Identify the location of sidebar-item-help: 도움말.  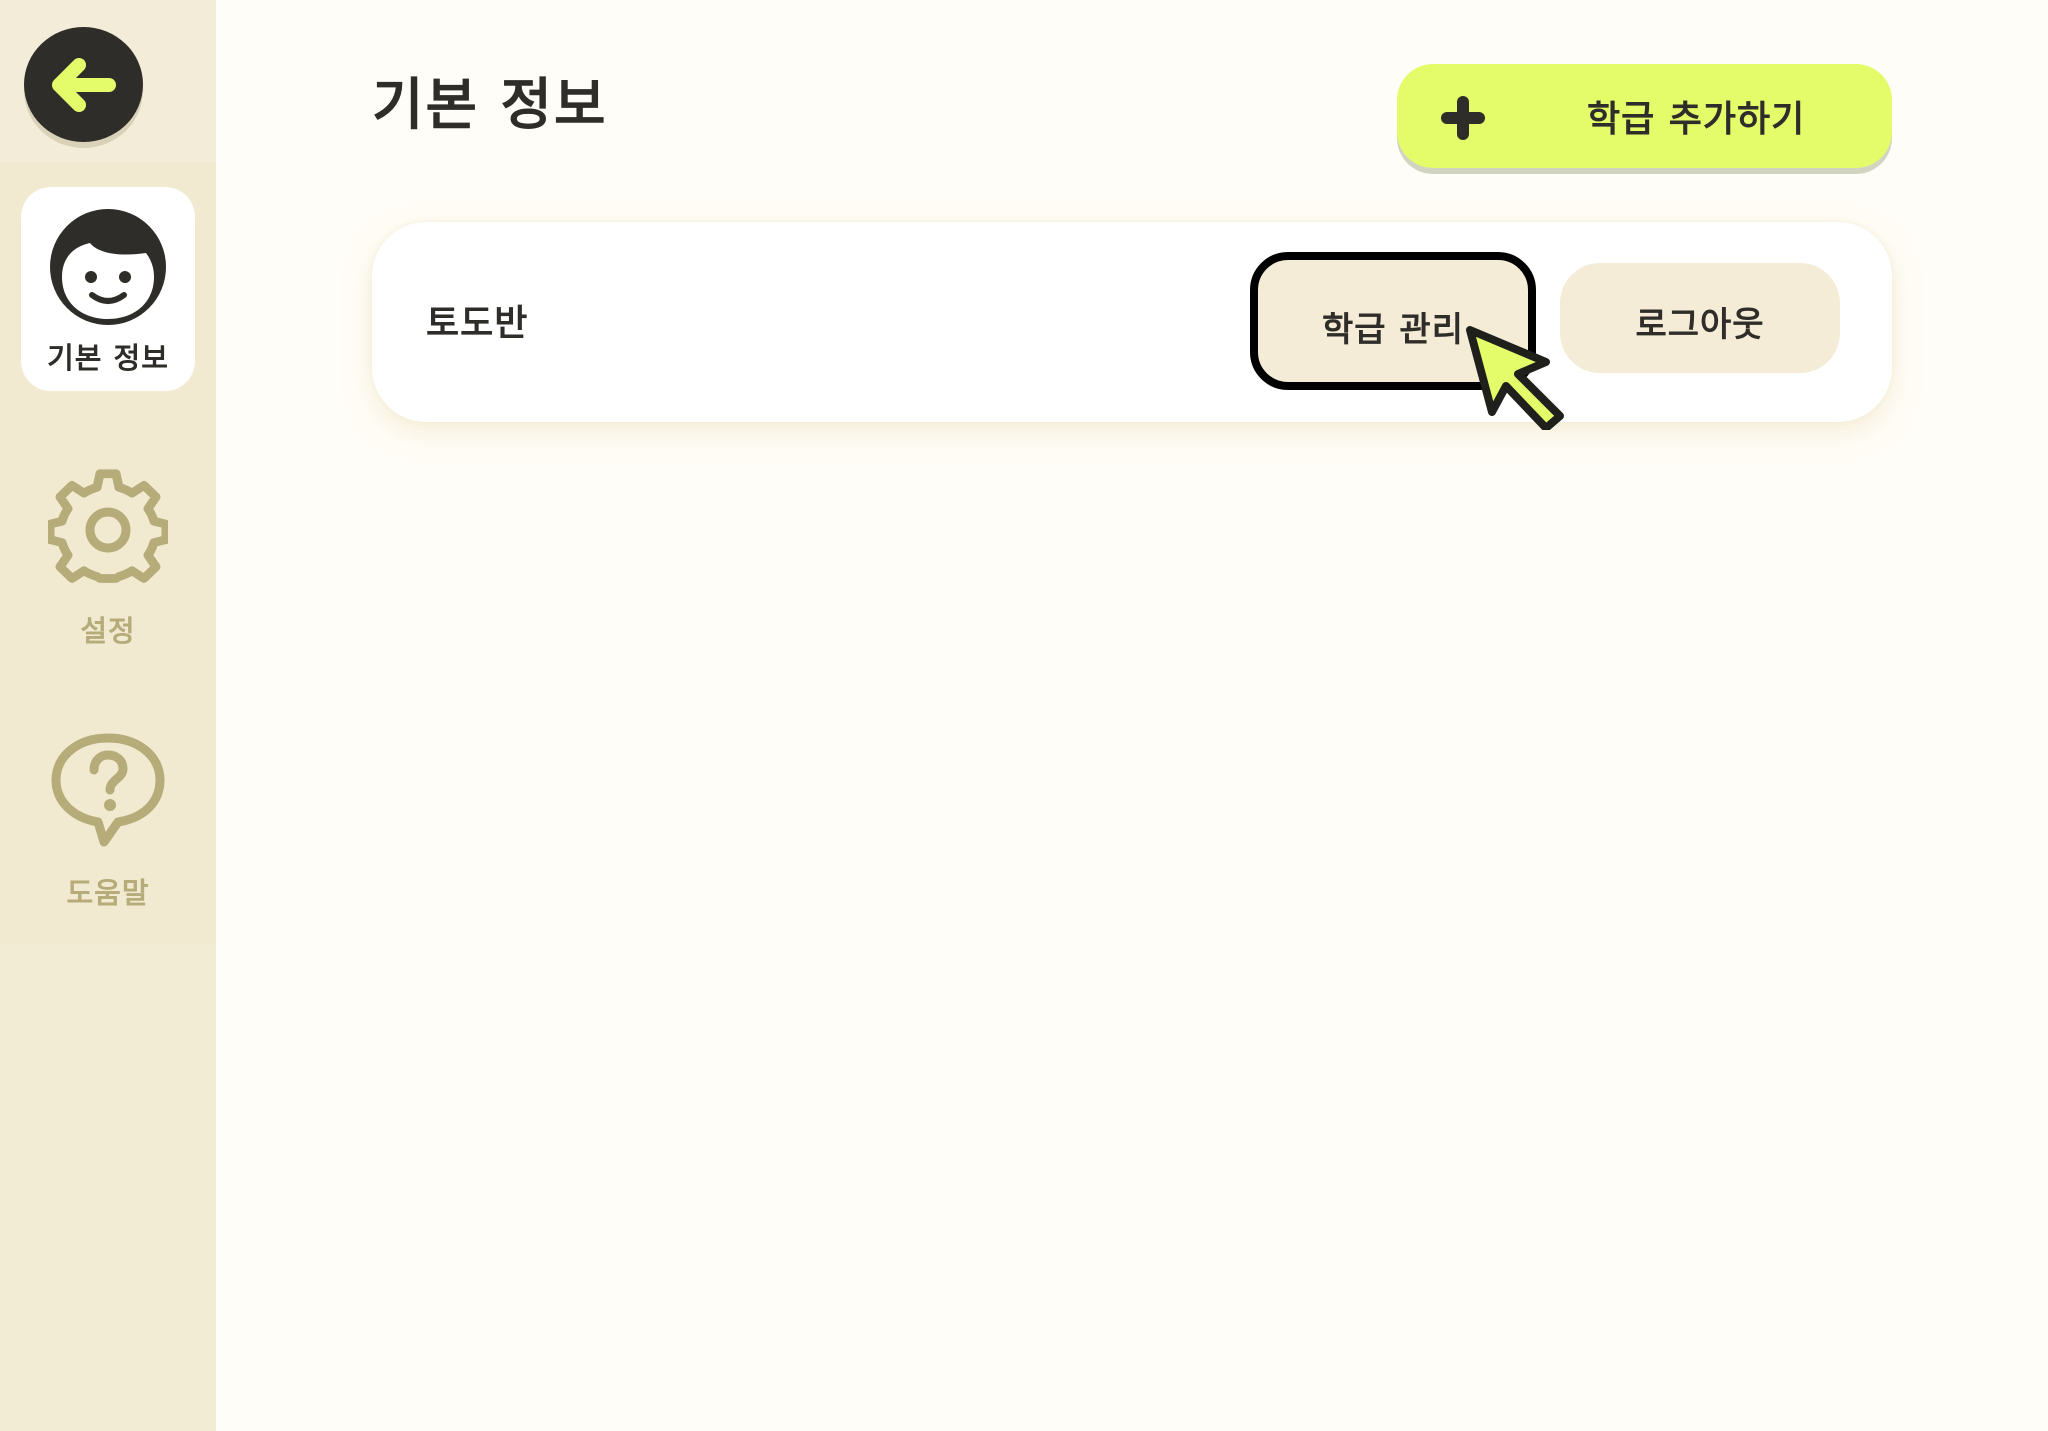
(108, 824).